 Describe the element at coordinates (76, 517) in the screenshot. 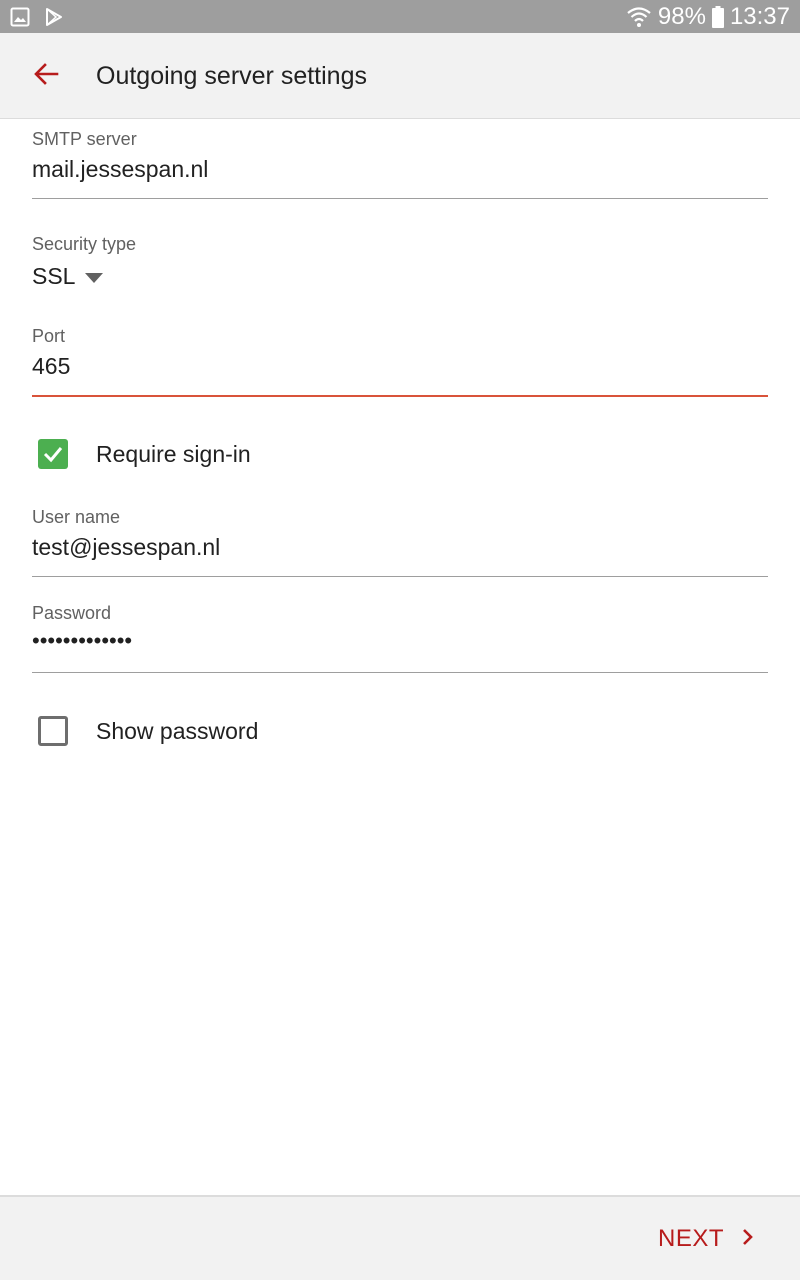

I see `user-name-label: User name` at that location.